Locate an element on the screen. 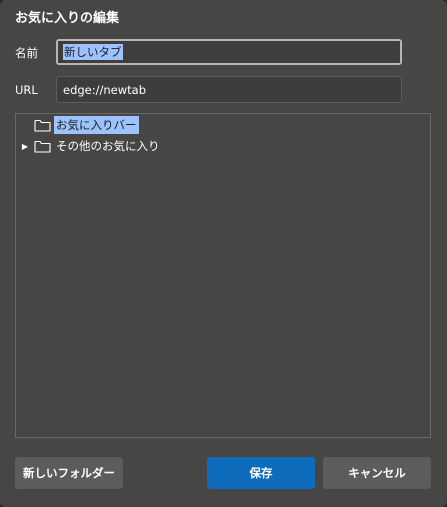  new-folder-button: 新しいフォルダー is located at coordinates (69, 473).